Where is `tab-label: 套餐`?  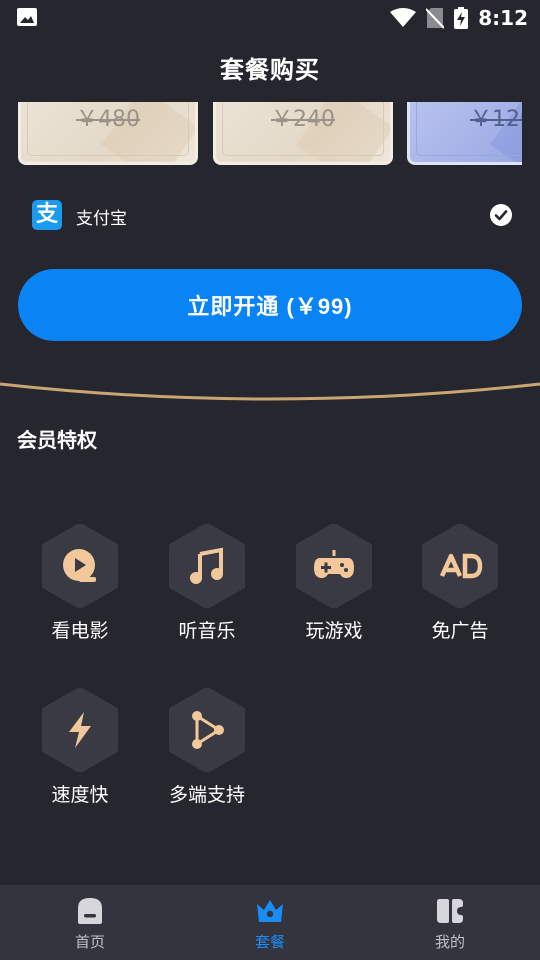
tab-label: 套餐 is located at coordinates (269, 942).